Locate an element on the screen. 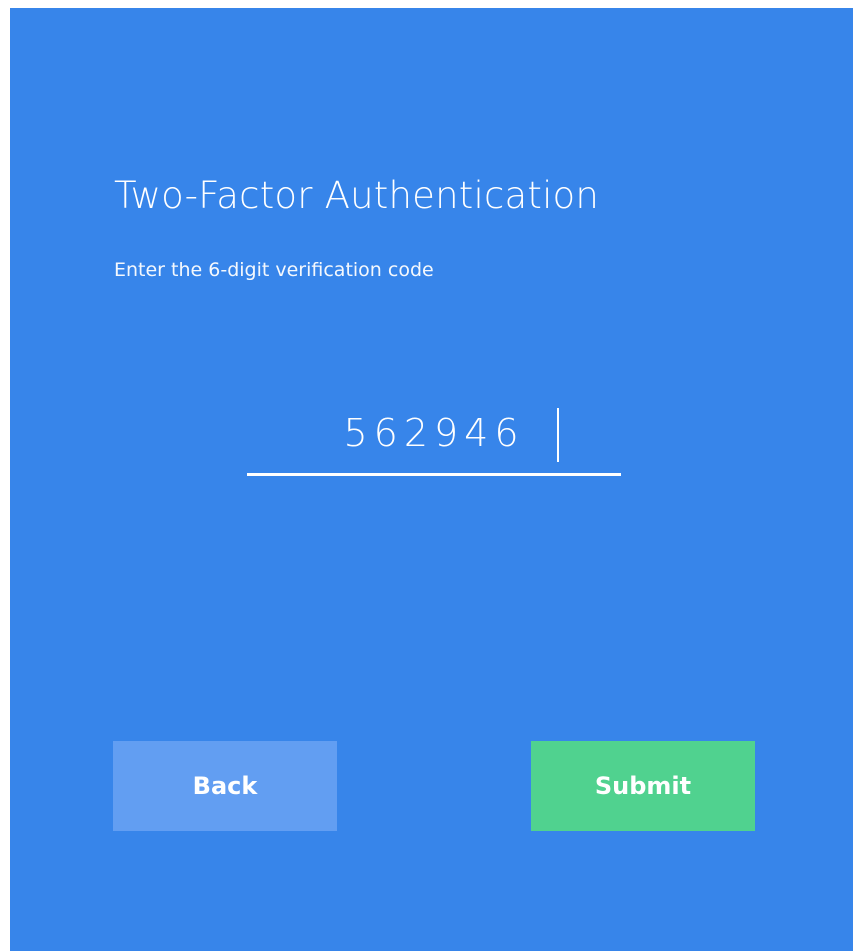 This screenshot has width=856, height=951. text-caret is located at coordinates (558, 435).